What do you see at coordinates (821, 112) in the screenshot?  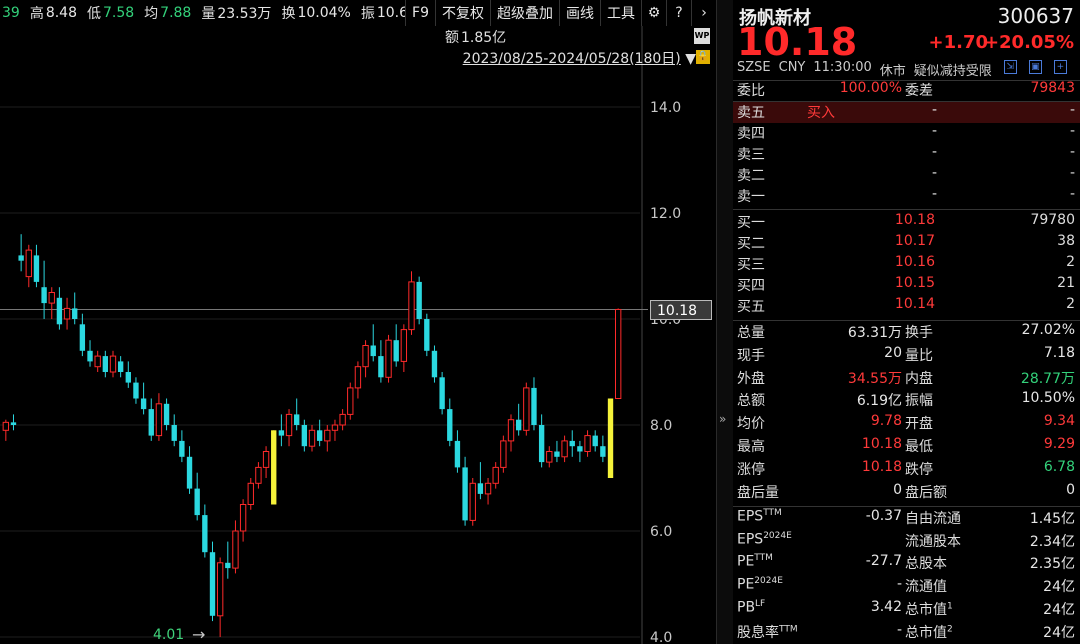 I see `buy-action-button: 买入` at bounding box center [821, 112].